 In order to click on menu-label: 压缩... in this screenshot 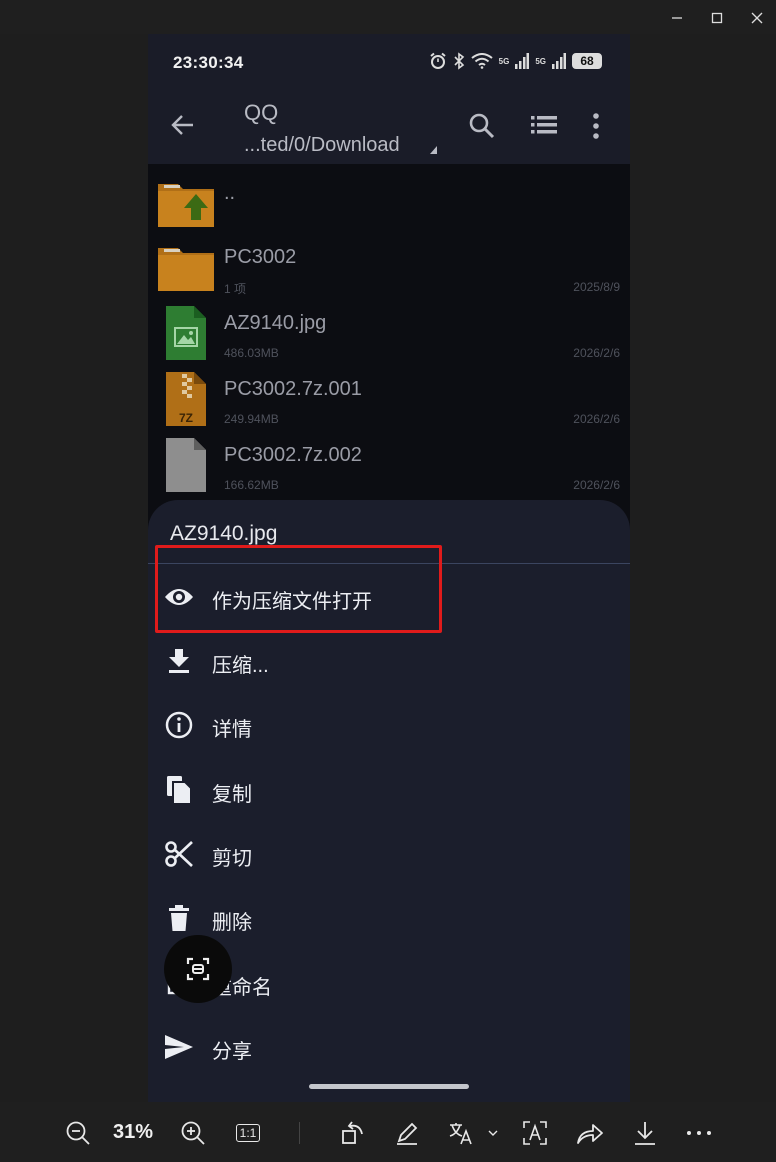, I will do `click(240, 666)`.